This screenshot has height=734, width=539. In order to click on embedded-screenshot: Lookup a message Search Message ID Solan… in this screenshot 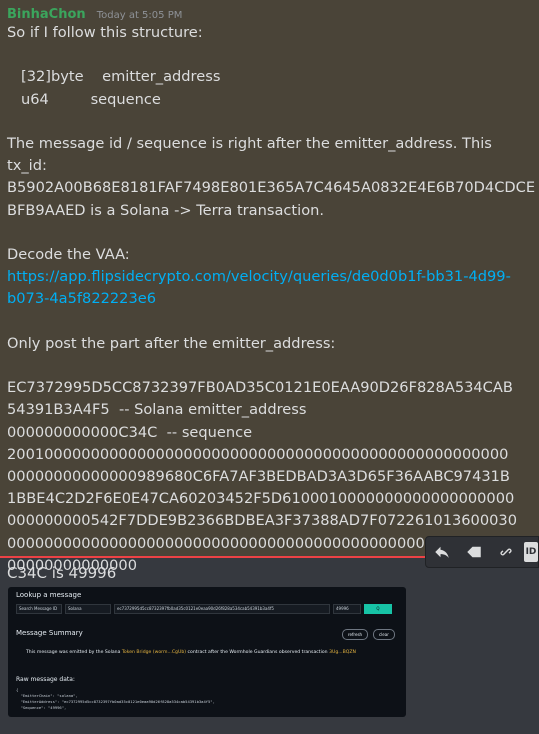, I will do `click(207, 652)`.